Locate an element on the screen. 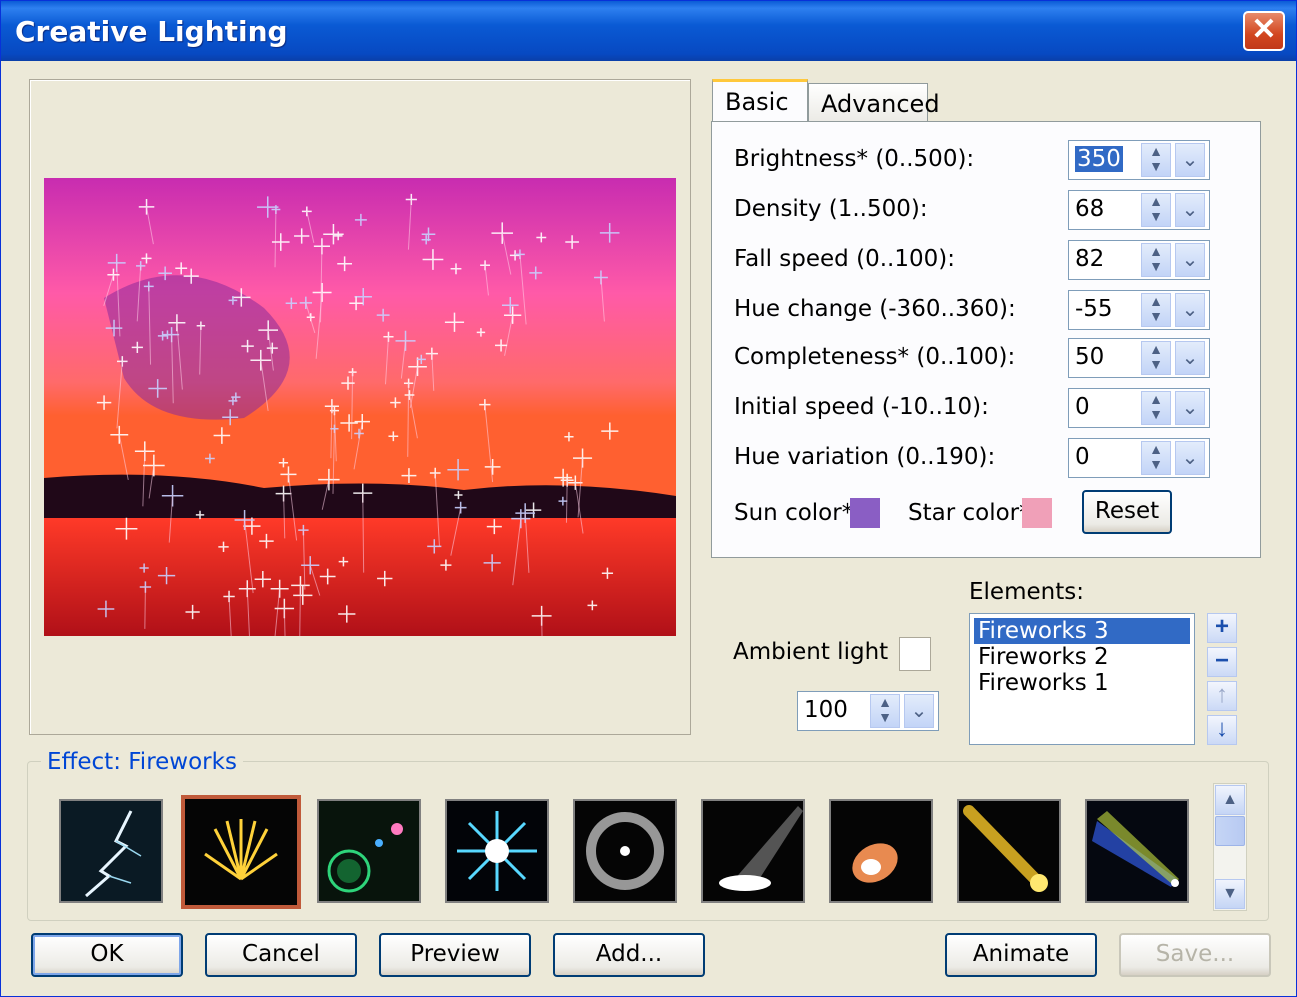  tab-advanced: Advanced is located at coordinates (874, 102).